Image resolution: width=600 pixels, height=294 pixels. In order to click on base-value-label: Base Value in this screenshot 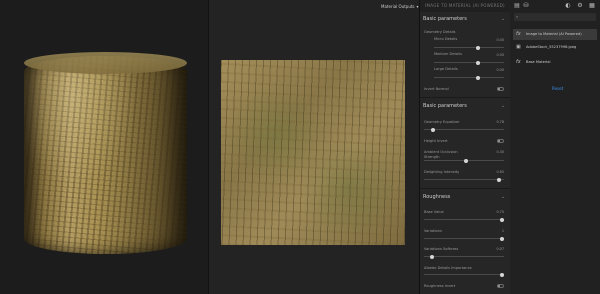, I will do `click(434, 212)`.